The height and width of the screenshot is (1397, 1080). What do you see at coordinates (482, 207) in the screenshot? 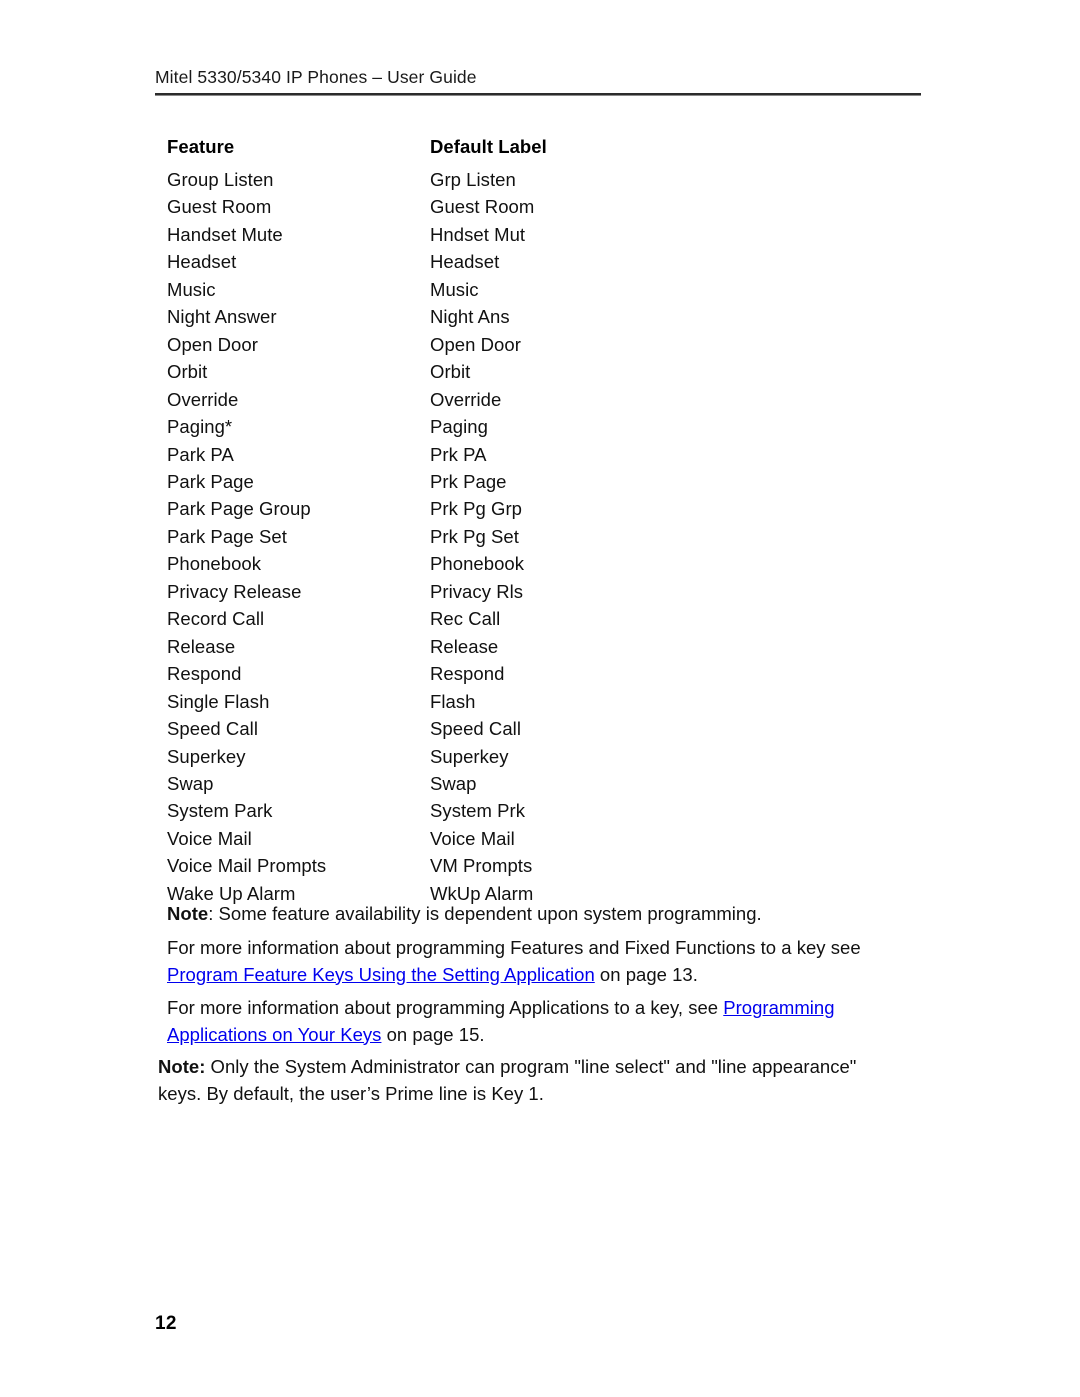
I see `cell-default-label: Guest Room` at bounding box center [482, 207].